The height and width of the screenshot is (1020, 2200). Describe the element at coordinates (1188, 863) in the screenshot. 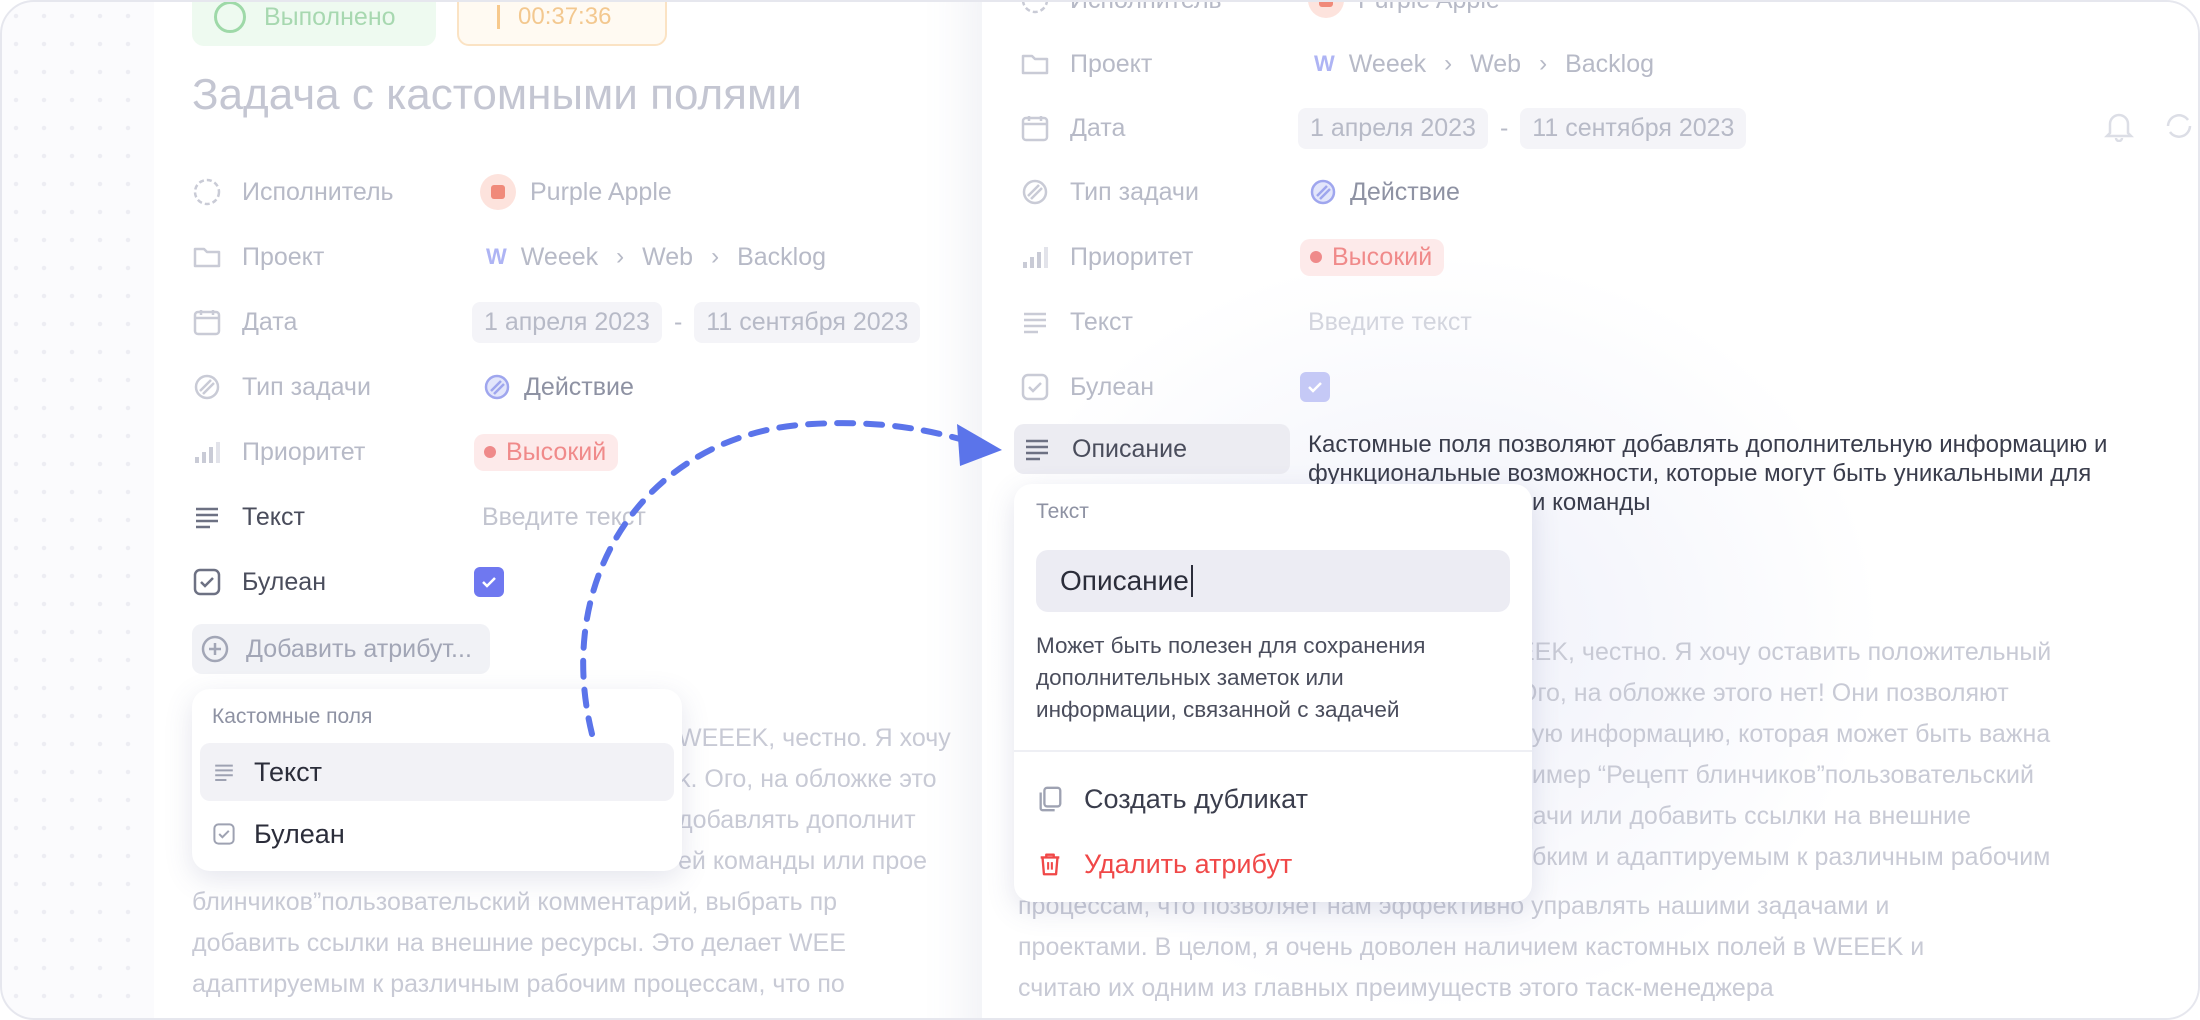

I see `delete-label: Удалить атрибут` at that location.